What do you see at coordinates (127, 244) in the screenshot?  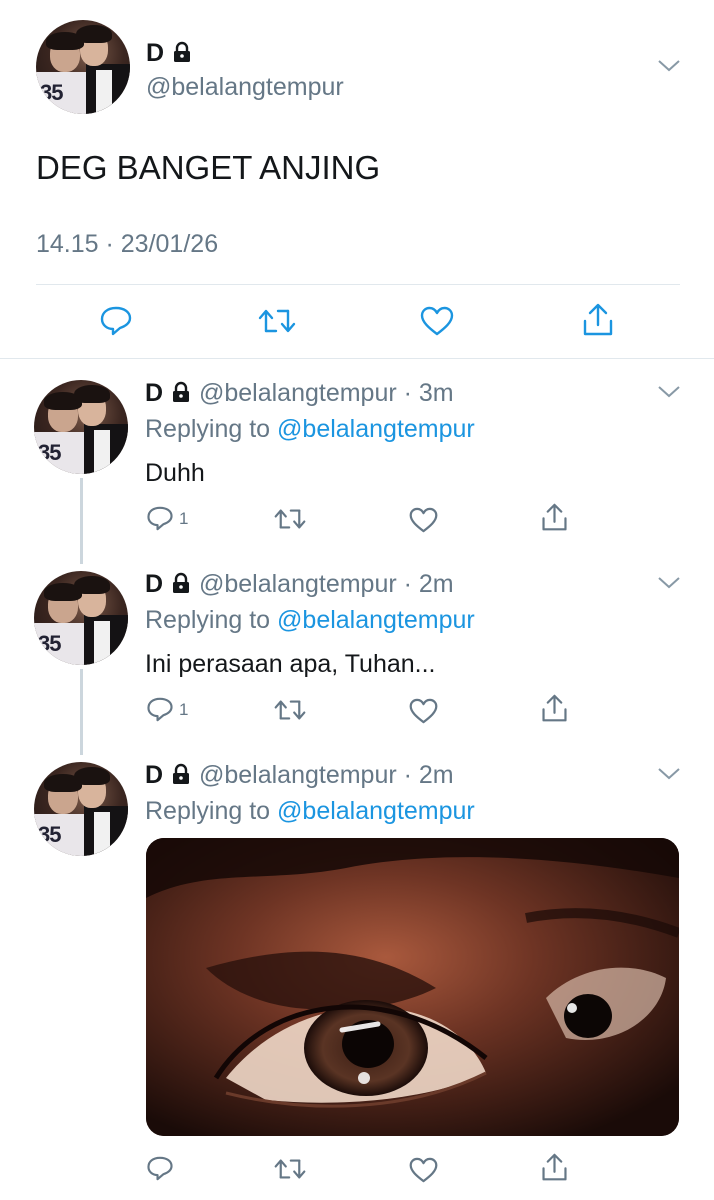 I see `timestamp: 14.15 · 23/01/26` at bounding box center [127, 244].